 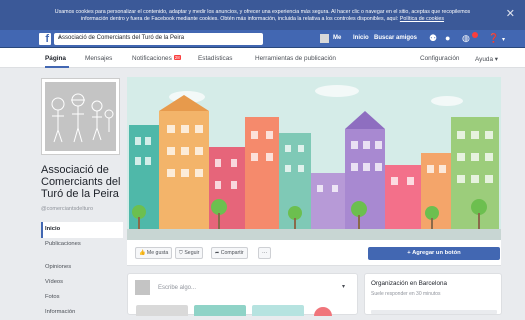 What do you see at coordinates (337, 38) in the screenshot?
I see `nav-profile: Me` at bounding box center [337, 38].